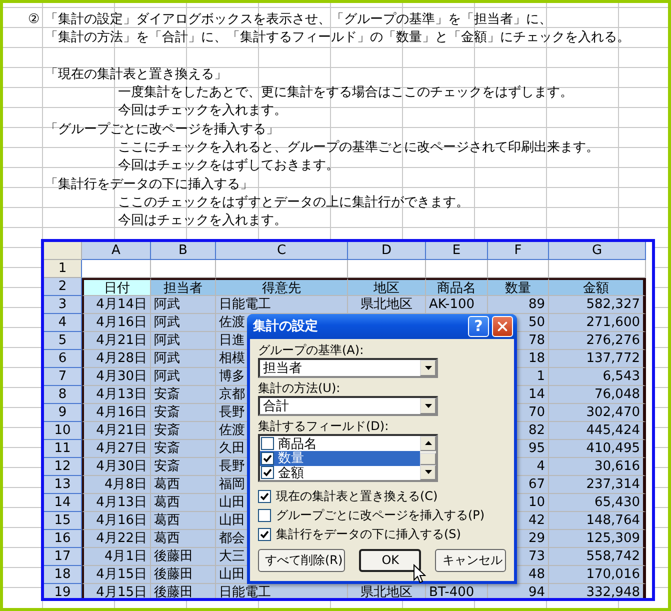 Image resolution: width=671 pixels, height=611 pixels. Describe the element at coordinates (470, 560) in the screenshot. I see `dialog-button: キャンセル` at that location.